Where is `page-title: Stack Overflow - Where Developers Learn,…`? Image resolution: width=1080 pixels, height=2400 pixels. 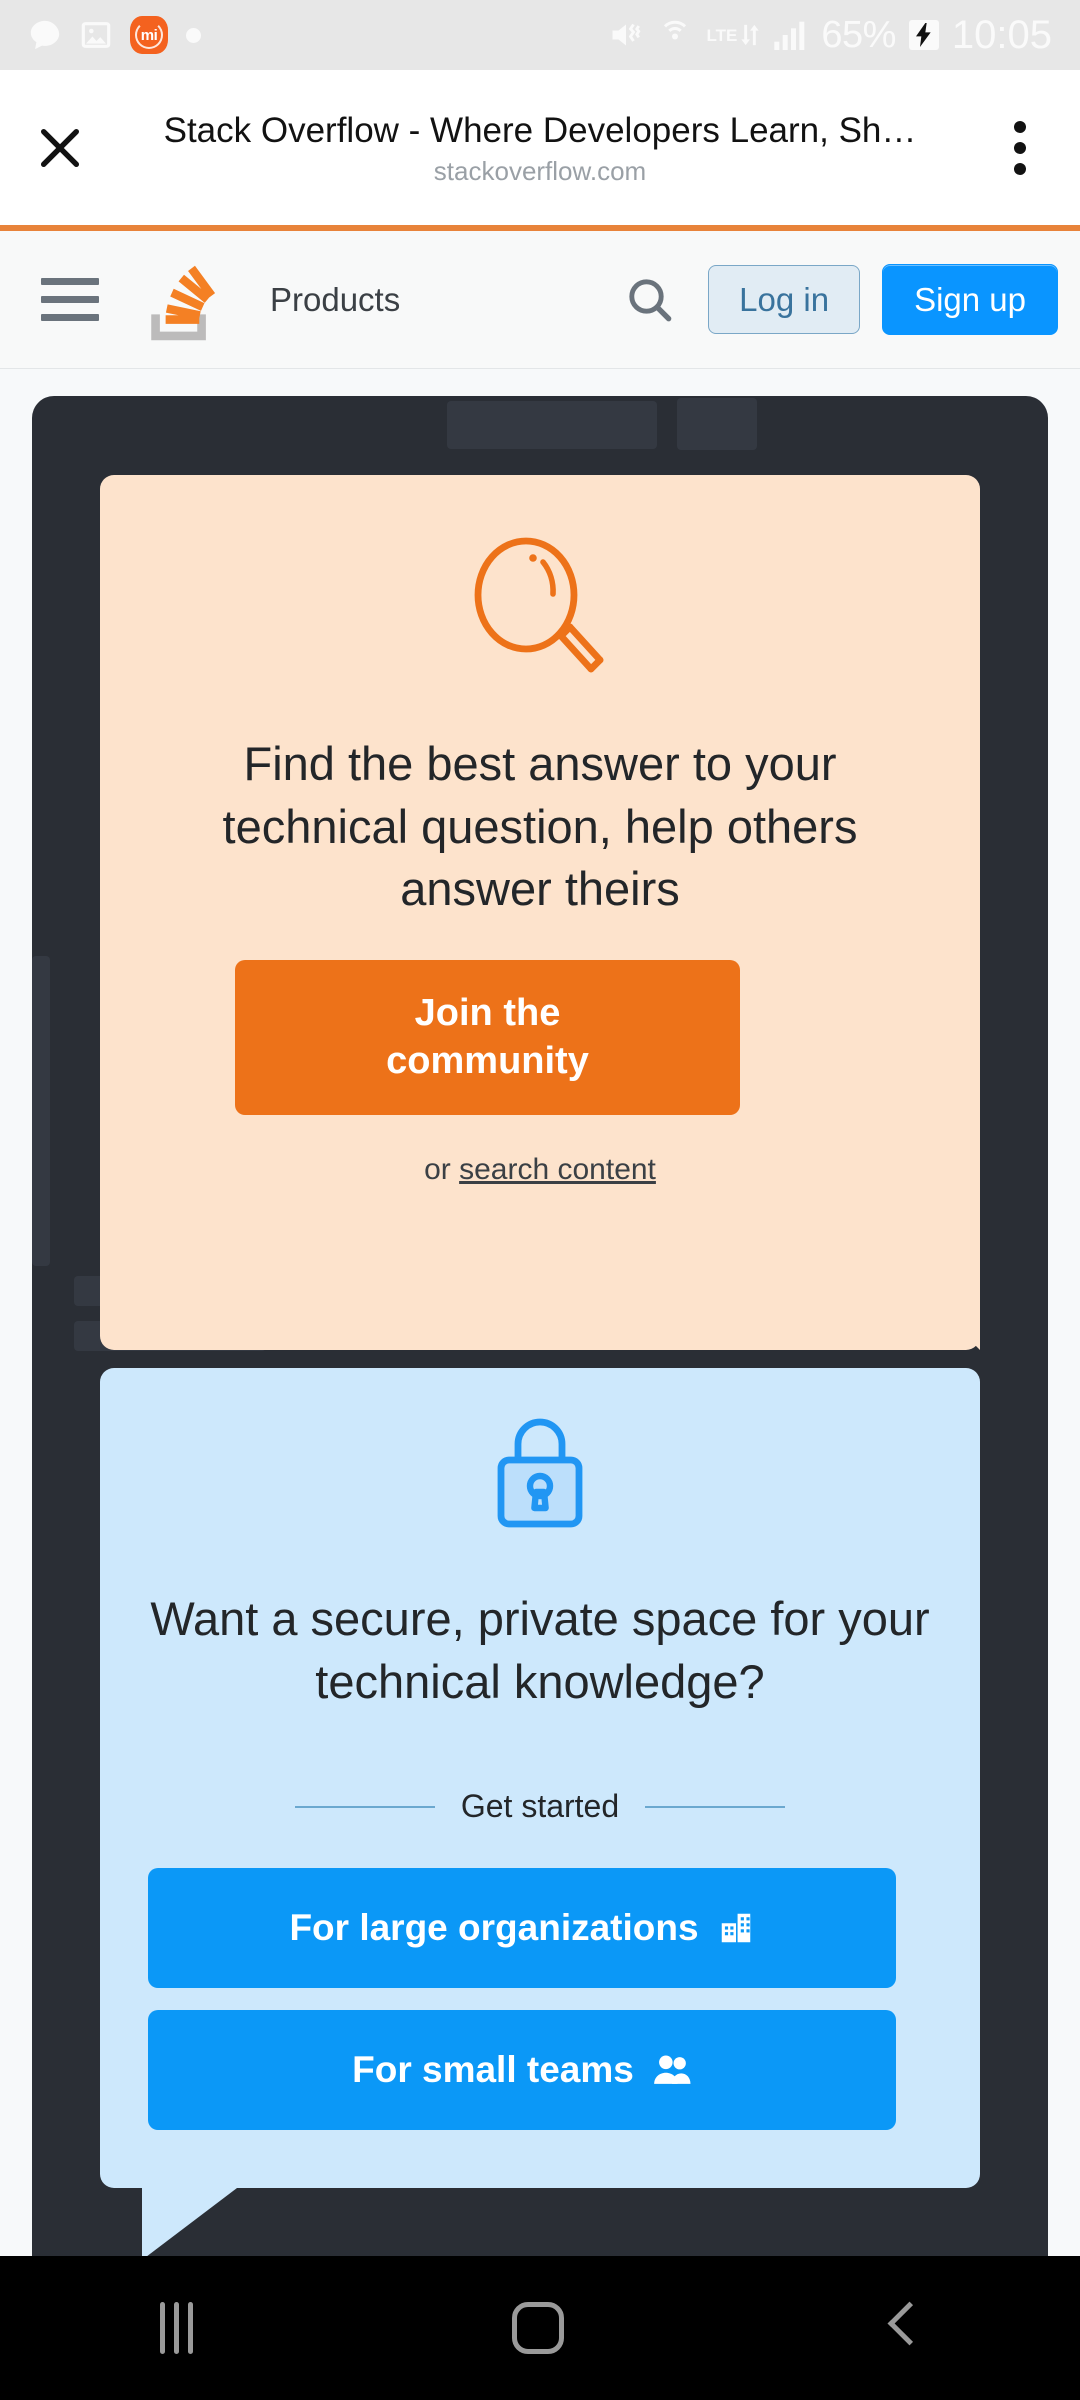 page-title: Stack Overflow - Where Developers Learn,… is located at coordinates (540, 131).